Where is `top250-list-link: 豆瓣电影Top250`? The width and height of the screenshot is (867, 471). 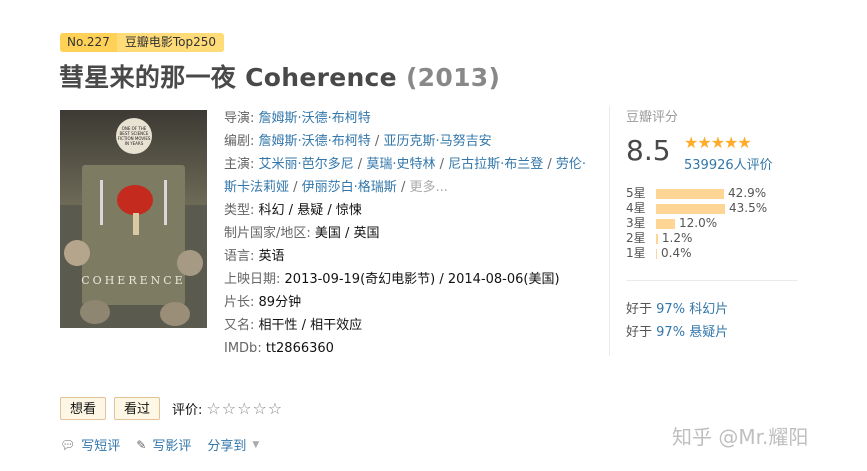
top250-list-link: 豆瓣电影Top250 is located at coordinates (170, 42).